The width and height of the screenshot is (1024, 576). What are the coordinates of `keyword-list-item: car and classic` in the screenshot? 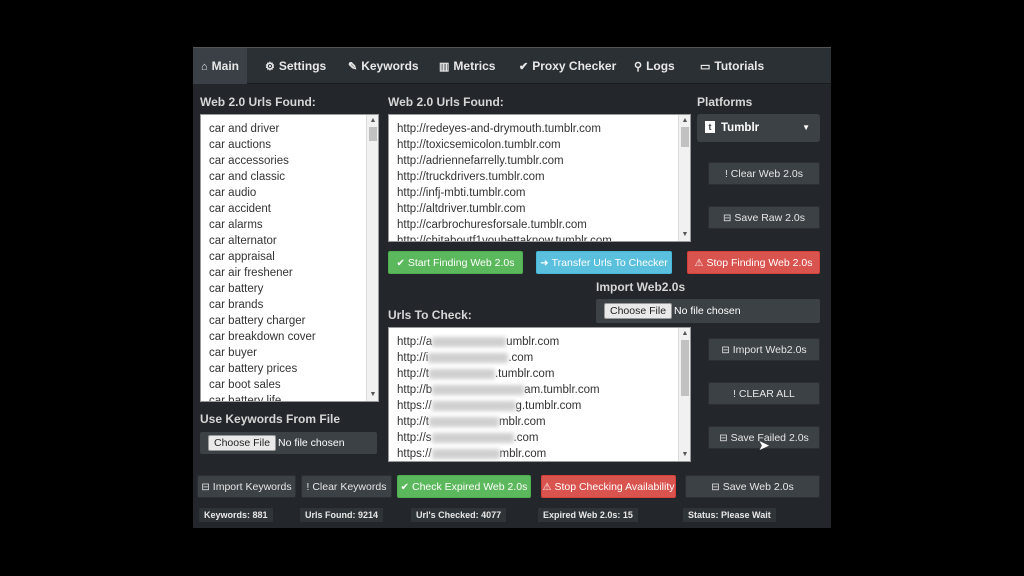 It's located at (285, 177).